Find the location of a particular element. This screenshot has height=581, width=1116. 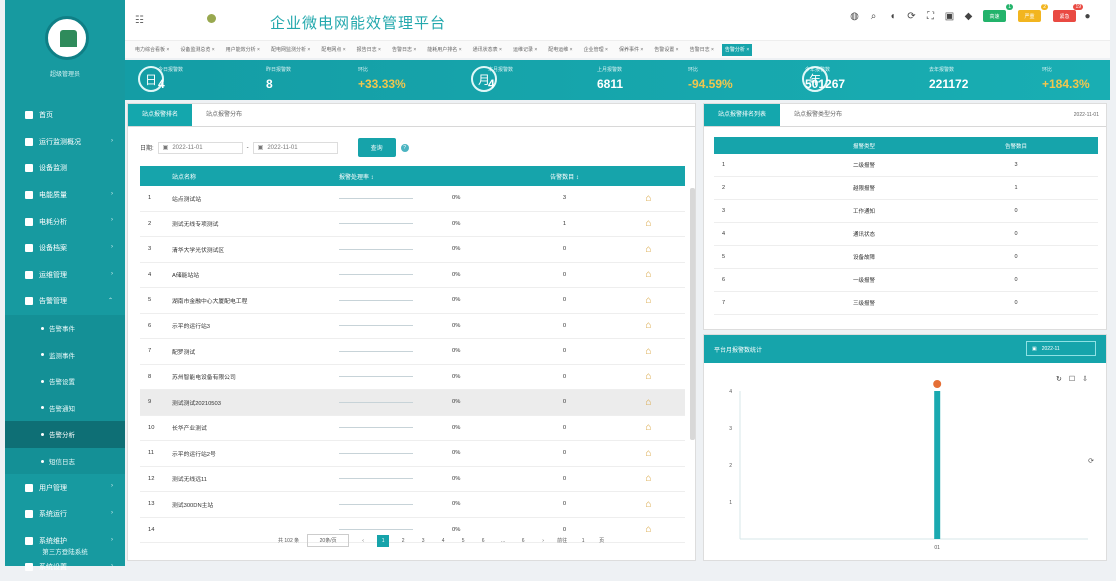

table-row: 12 测试无线远11 0% 0 ⌂ is located at coordinates (412, 479).